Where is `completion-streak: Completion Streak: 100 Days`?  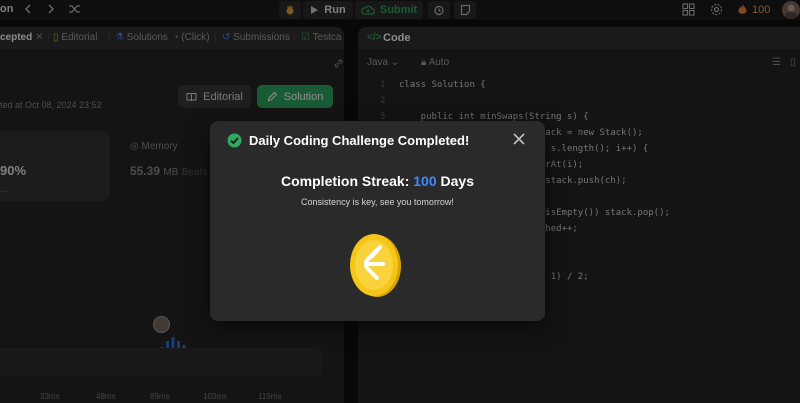 completion-streak: Completion Streak: 100 Days is located at coordinates (377, 181).